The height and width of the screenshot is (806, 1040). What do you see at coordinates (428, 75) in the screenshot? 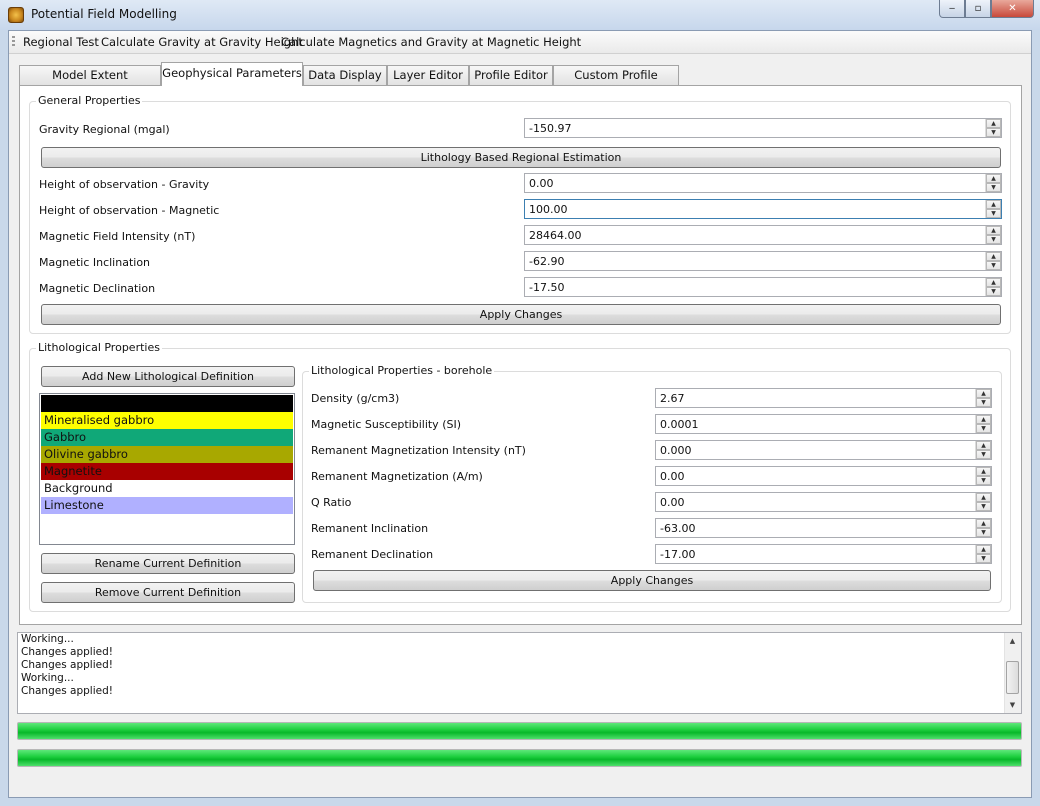
I see `tab-layer-editor: Layer Editor` at bounding box center [428, 75].